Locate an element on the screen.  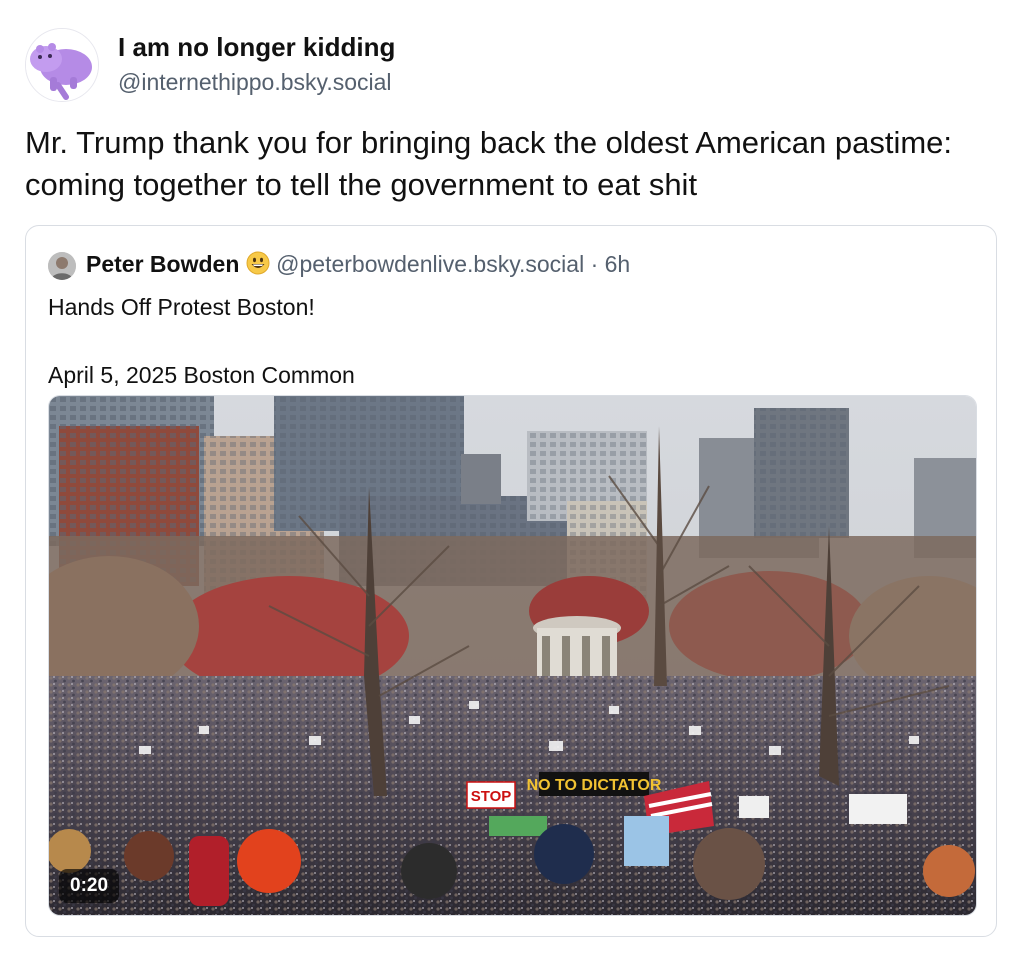
stop-sign-text: STOP is located at coordinates (491, 796).